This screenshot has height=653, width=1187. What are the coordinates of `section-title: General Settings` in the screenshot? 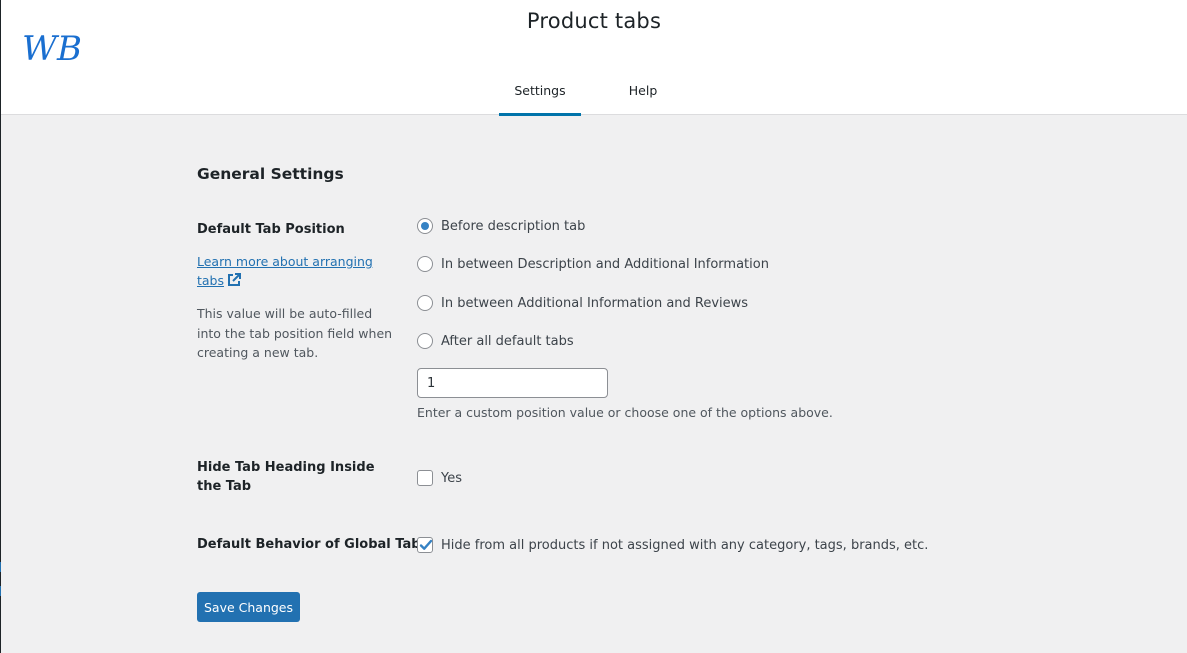 It's located at (270, 174).